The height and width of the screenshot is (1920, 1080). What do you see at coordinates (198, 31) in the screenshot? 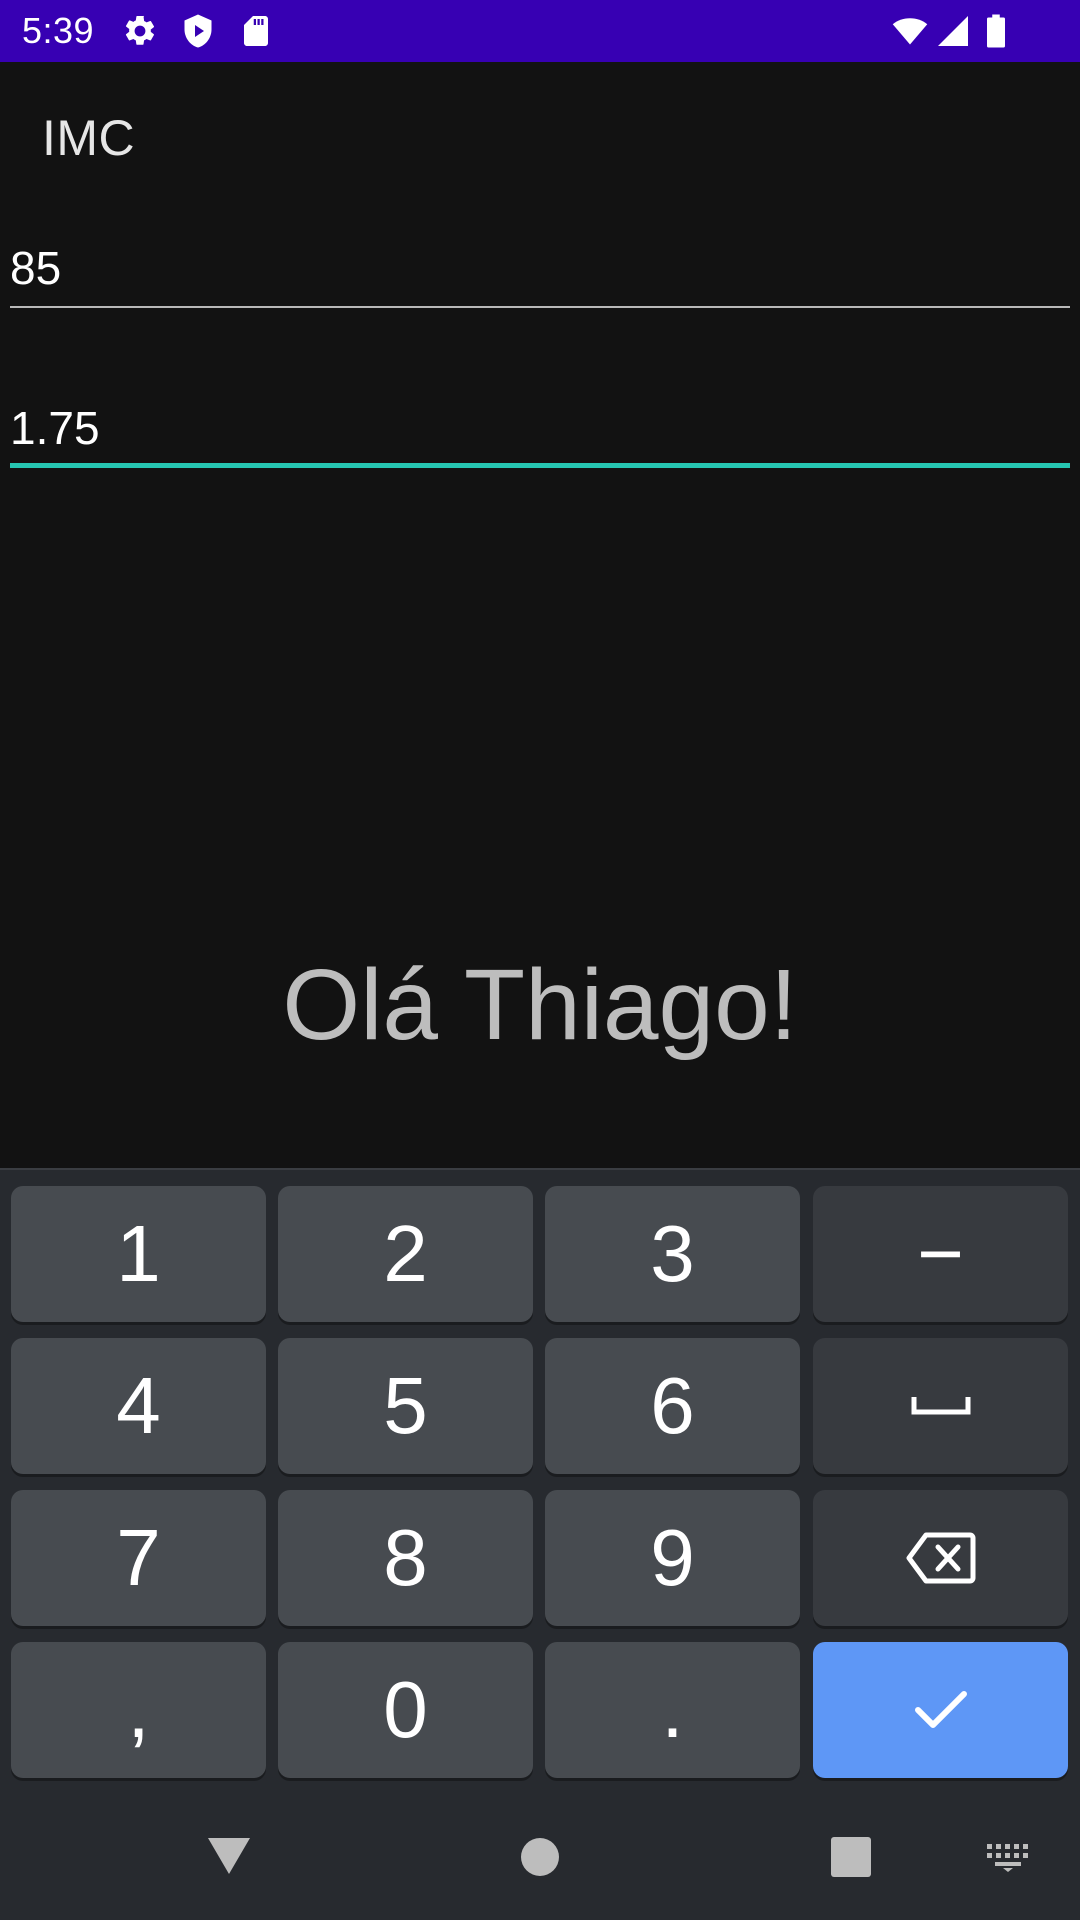
I see `play-protect-icon` at bounding box center [198, 31].